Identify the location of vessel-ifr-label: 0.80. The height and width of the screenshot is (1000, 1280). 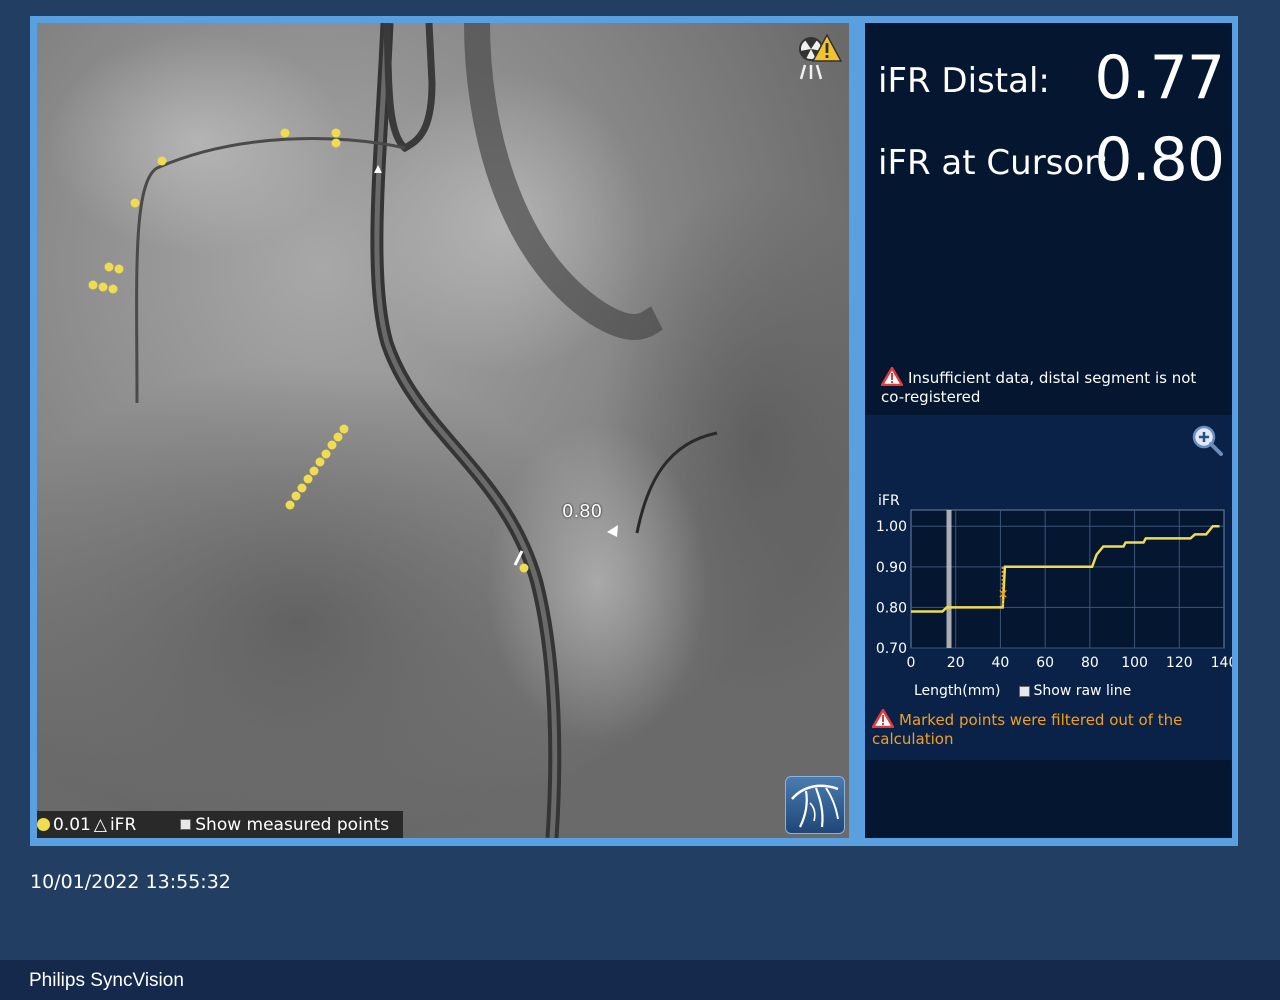
(582, 511).